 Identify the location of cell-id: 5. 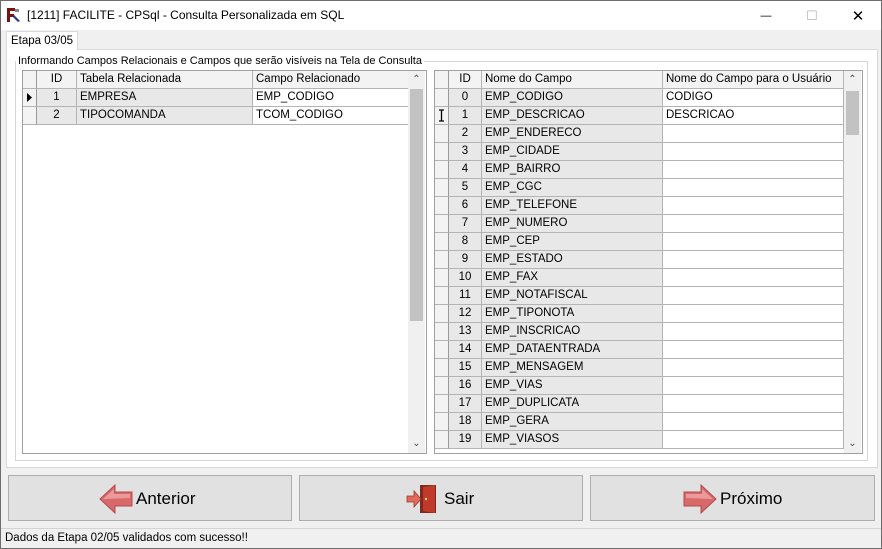
(465, 188).